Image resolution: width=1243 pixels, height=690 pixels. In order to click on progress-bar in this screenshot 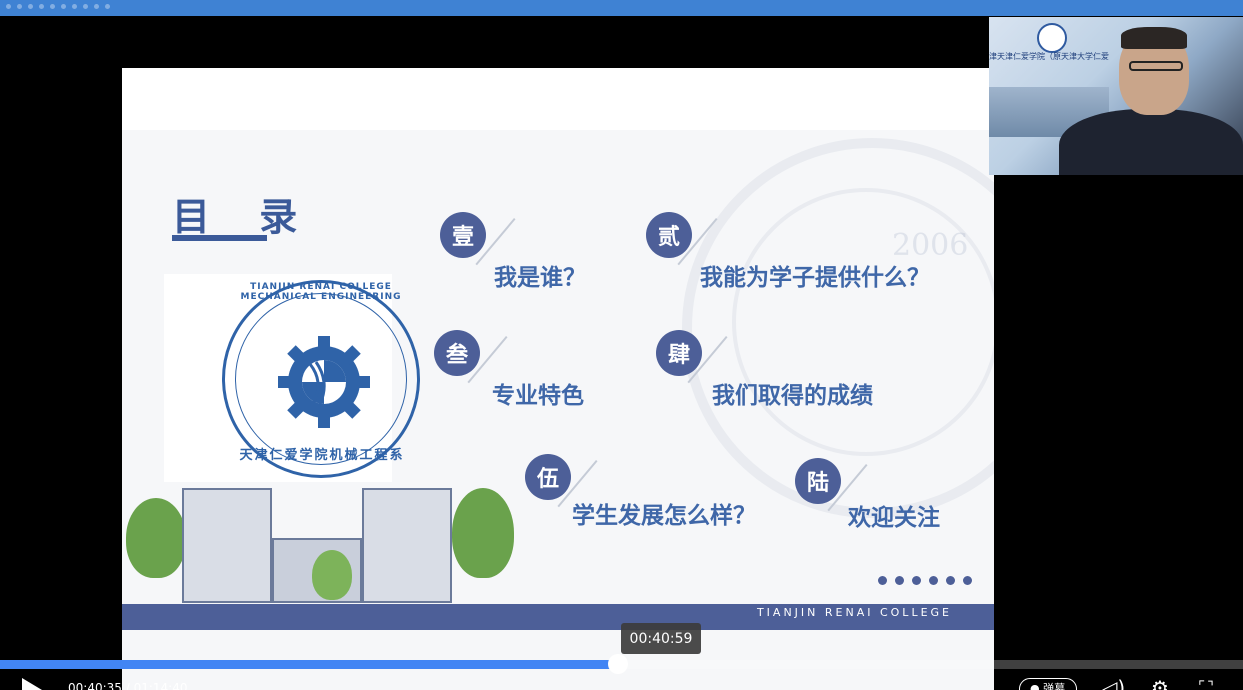, I will do `click(621, 664)`.